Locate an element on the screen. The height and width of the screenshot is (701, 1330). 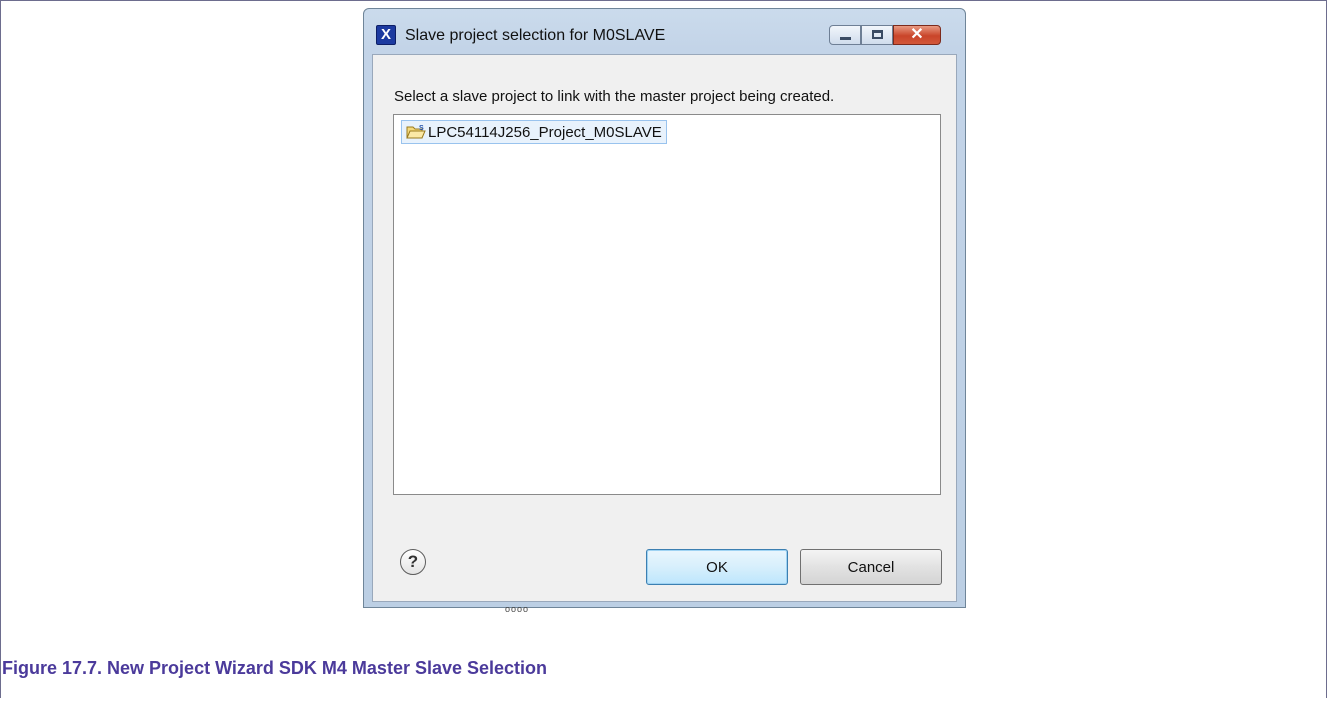
maximize-button is located at coordinates (877, 35).